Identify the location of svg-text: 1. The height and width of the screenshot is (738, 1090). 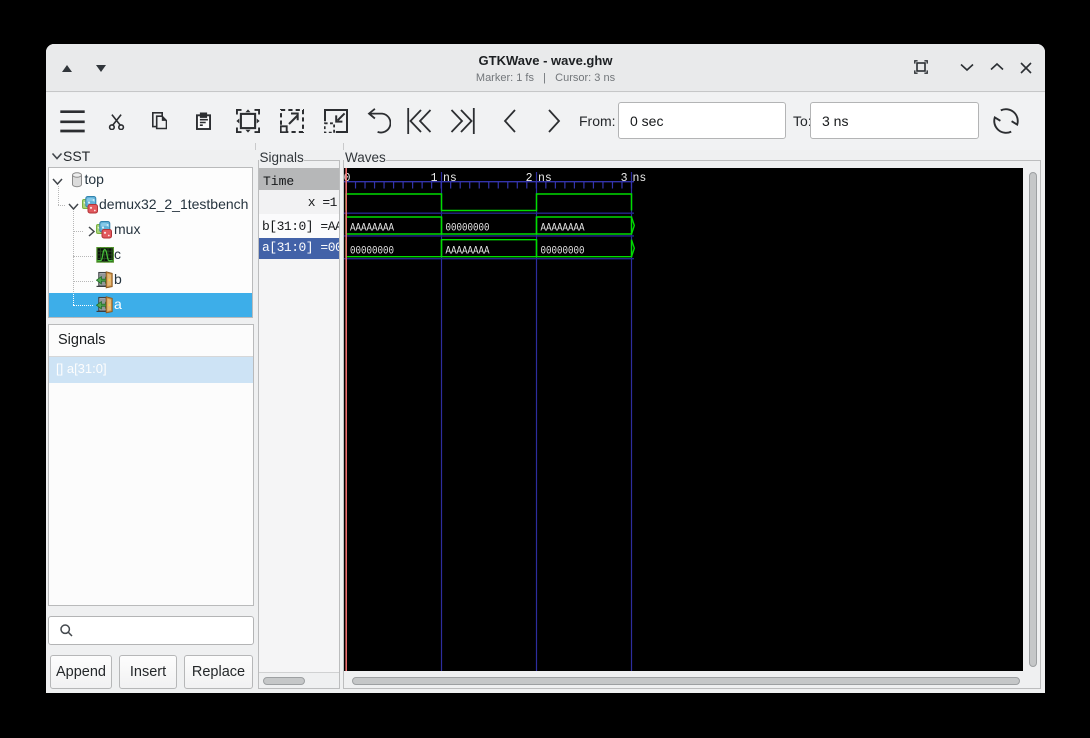
(434, 178).